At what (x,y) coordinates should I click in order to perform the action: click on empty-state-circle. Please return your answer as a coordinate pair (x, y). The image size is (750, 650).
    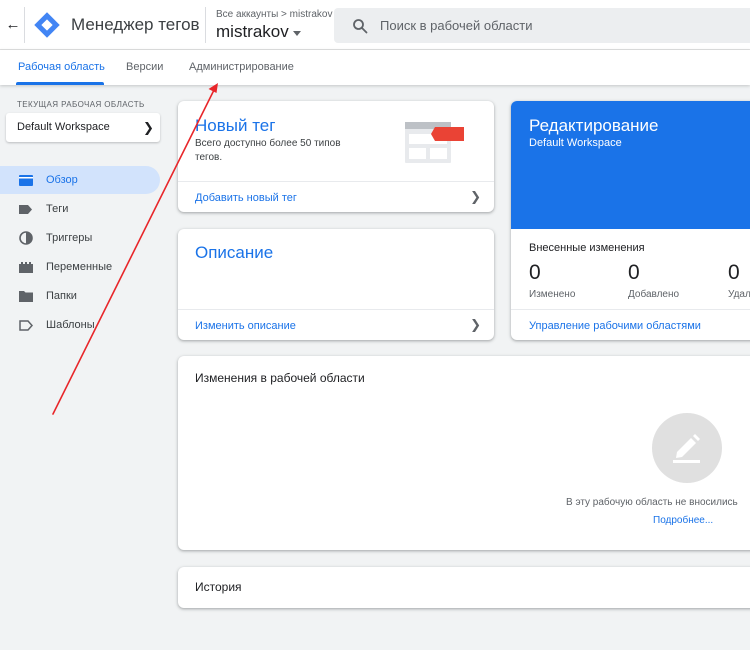
    Looking at the image, I should click on (687, 448).